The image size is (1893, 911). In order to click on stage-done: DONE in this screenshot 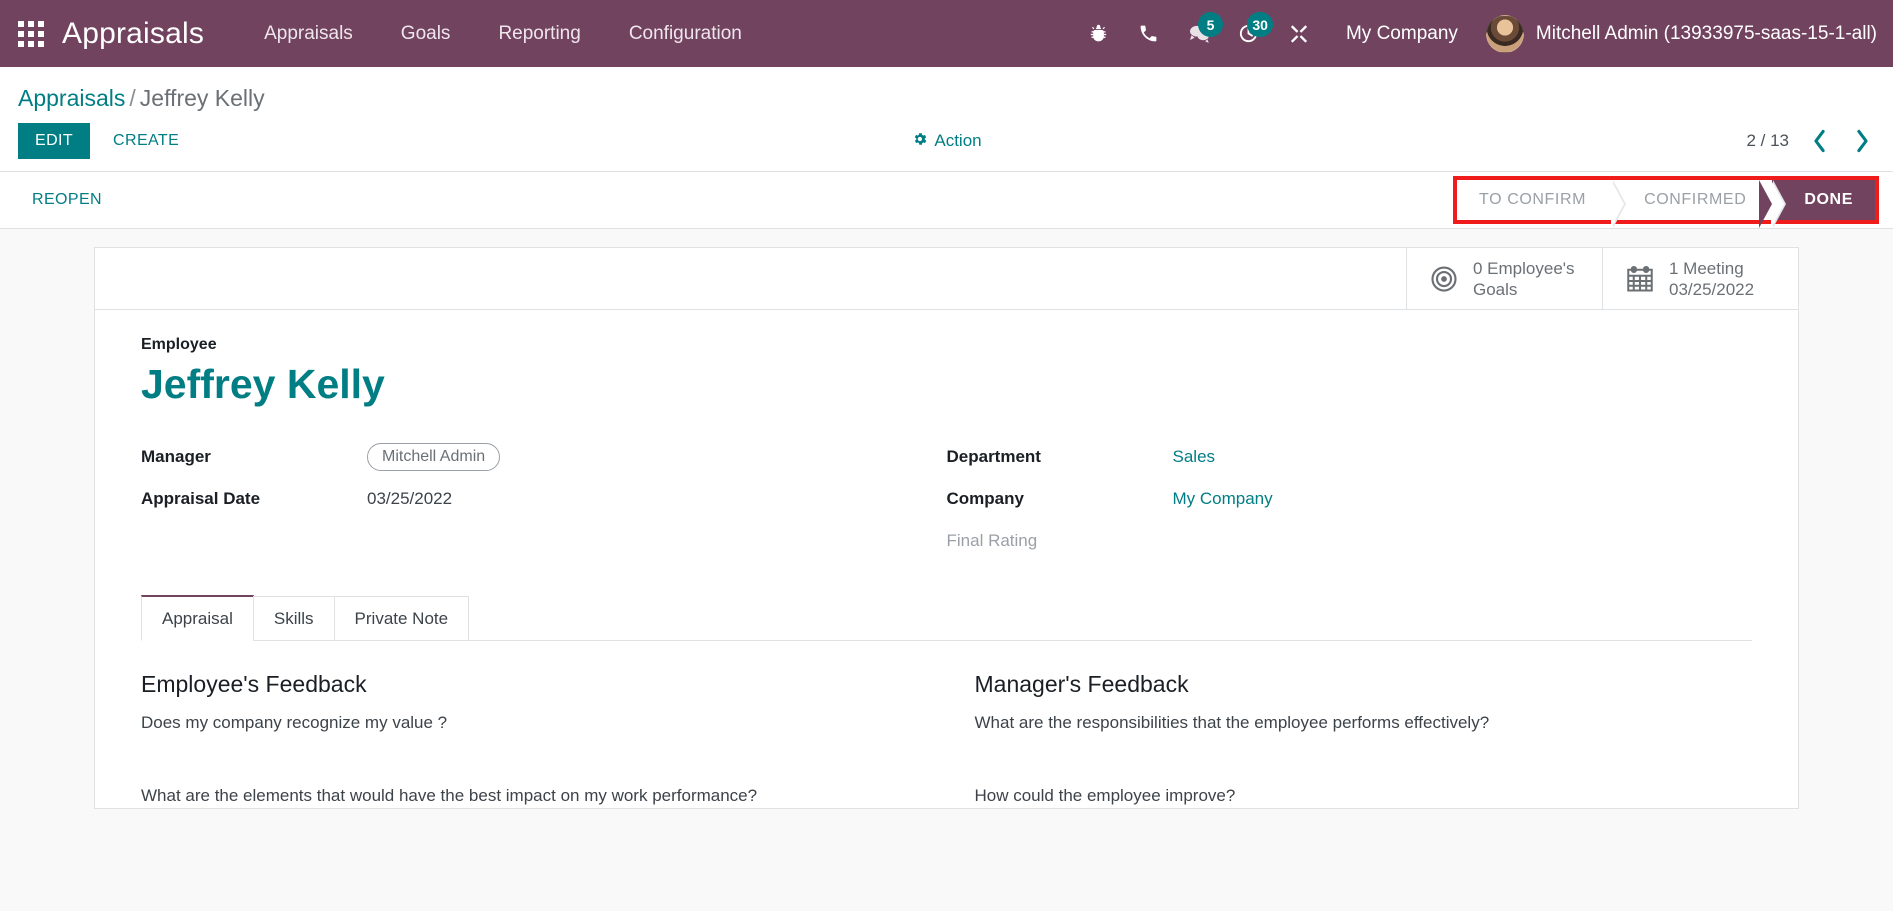, I will do `click(1817, 204)`.